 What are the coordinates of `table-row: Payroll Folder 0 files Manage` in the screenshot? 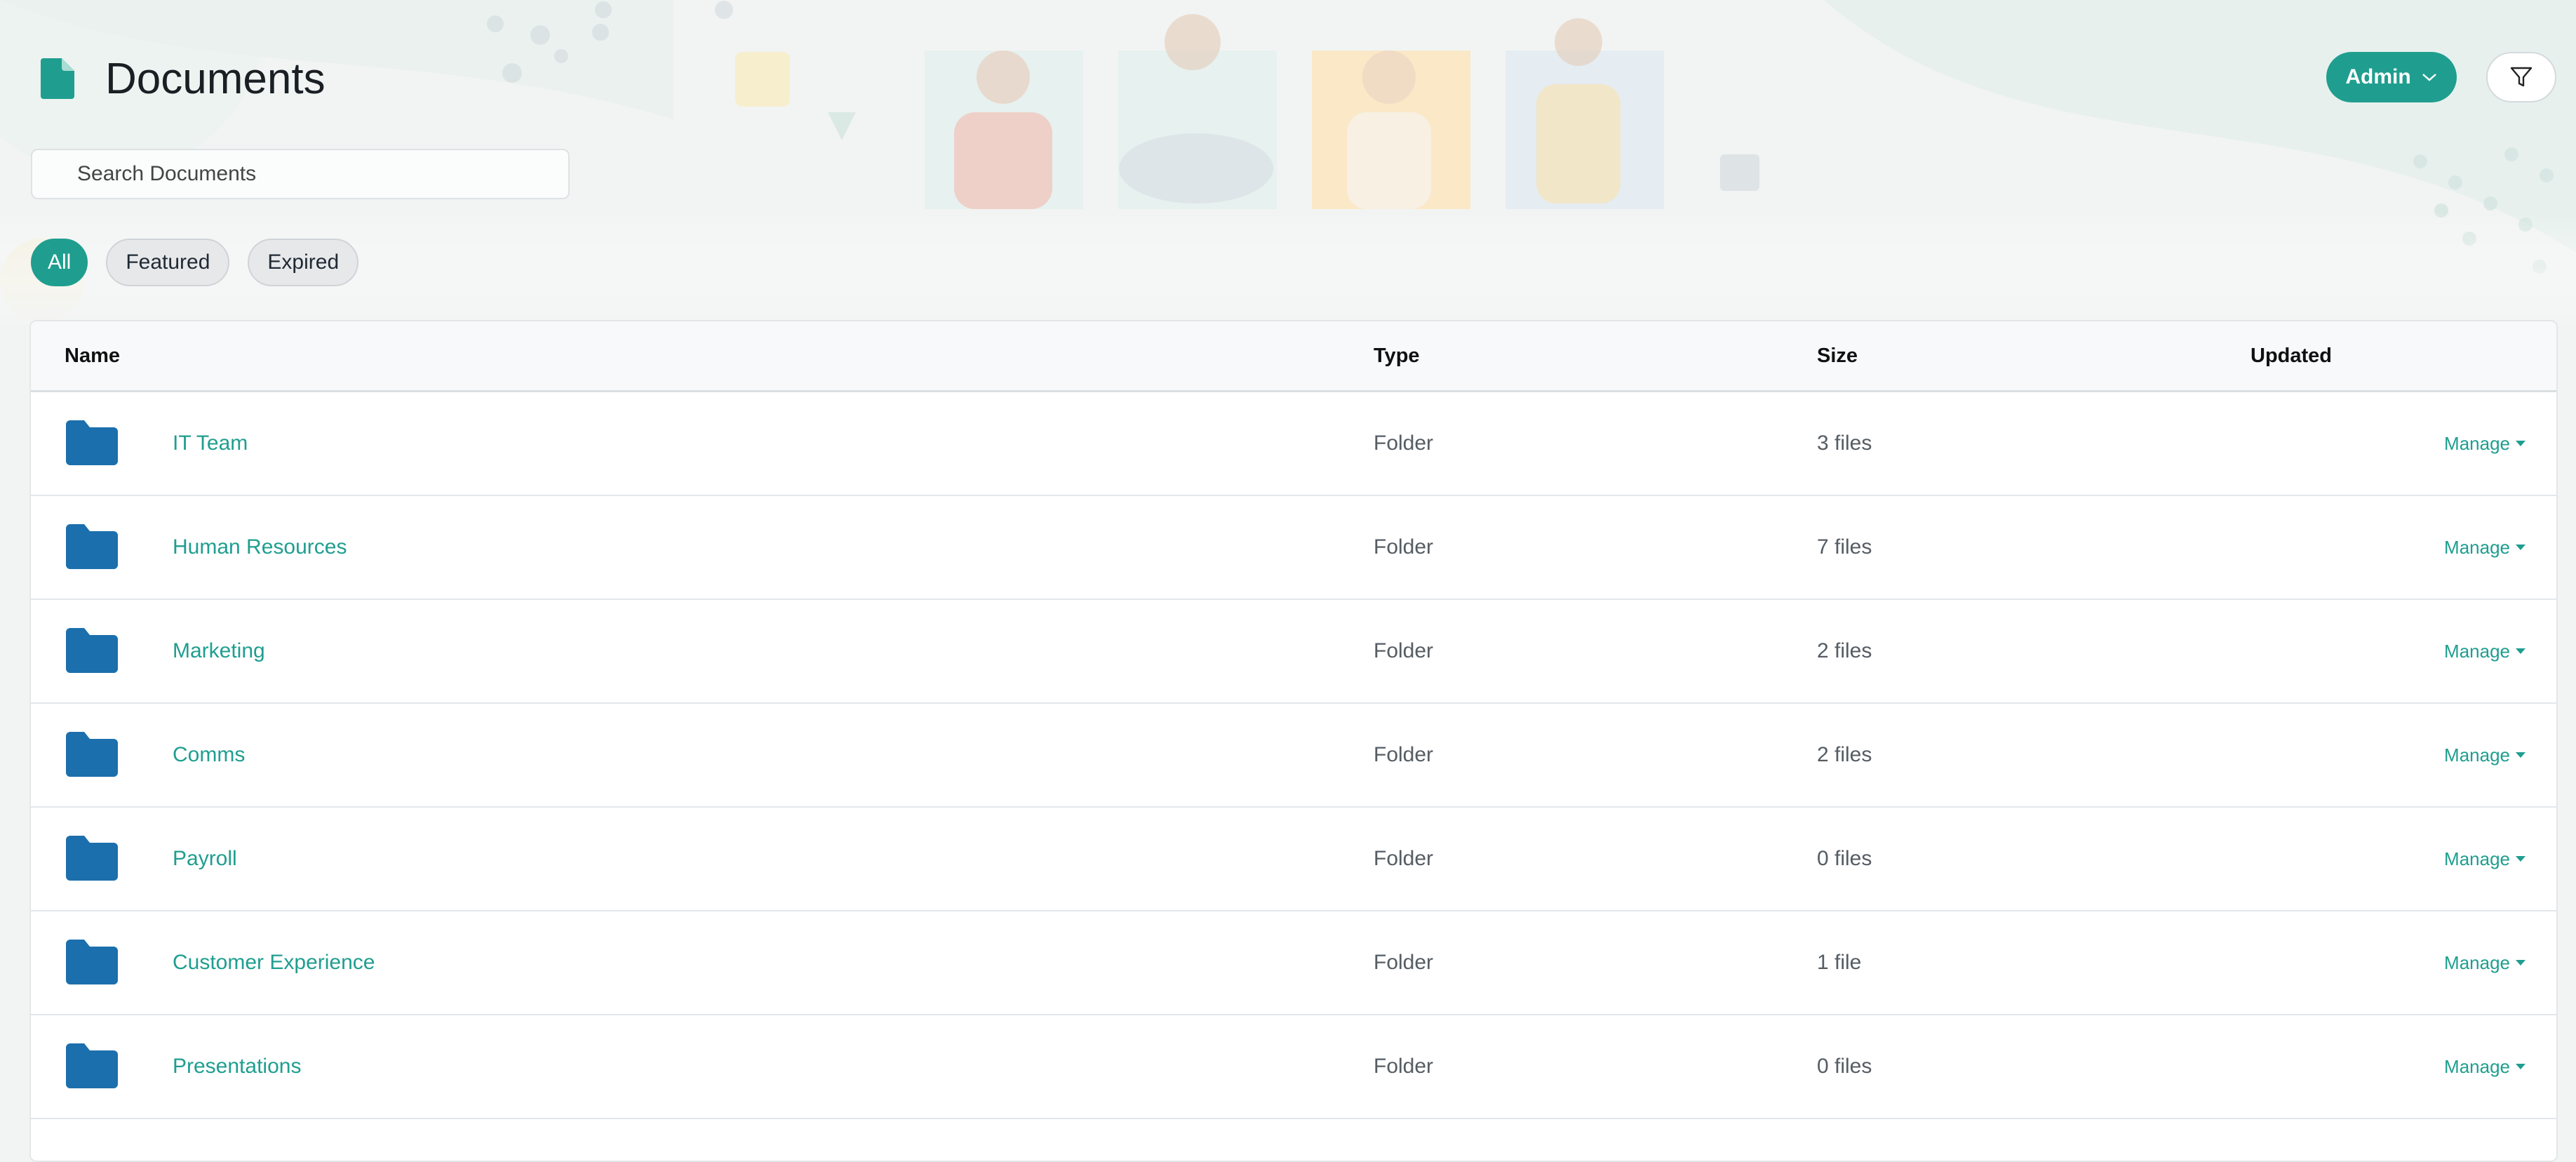 It's located at (1294, 860).